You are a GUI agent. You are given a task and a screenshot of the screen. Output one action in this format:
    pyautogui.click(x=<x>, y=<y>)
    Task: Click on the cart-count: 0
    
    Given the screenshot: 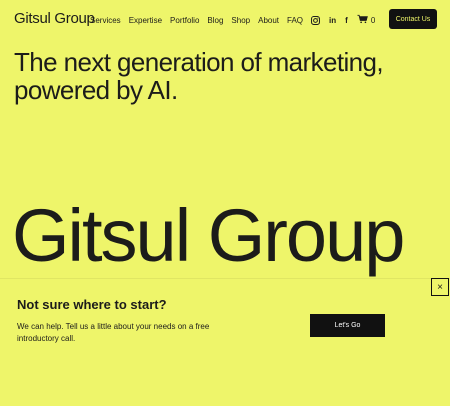 What is the action you would take?
    pyautogui.click(x=373, y=20)
    